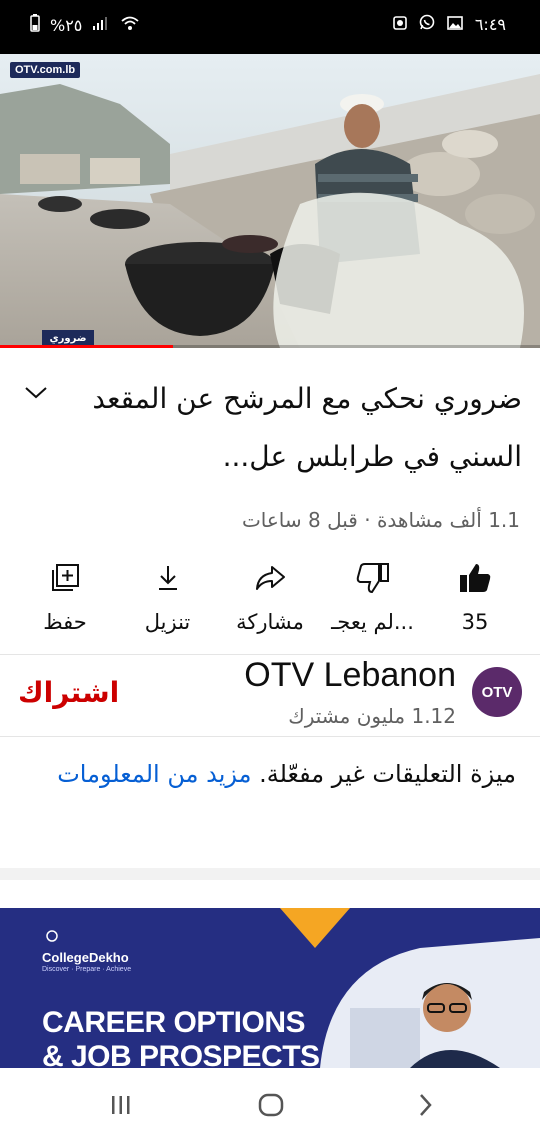 Image resolution: width=540 pixels, height=1140 pixels. I want to click on home-icon, so click(271, 1105).